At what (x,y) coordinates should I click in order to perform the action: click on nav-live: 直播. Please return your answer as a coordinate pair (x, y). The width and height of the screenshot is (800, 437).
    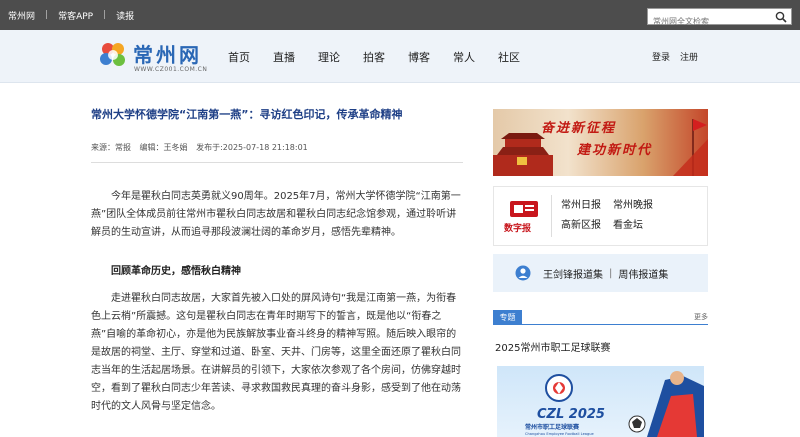
    Looking at the image, I should click on (284, 57).